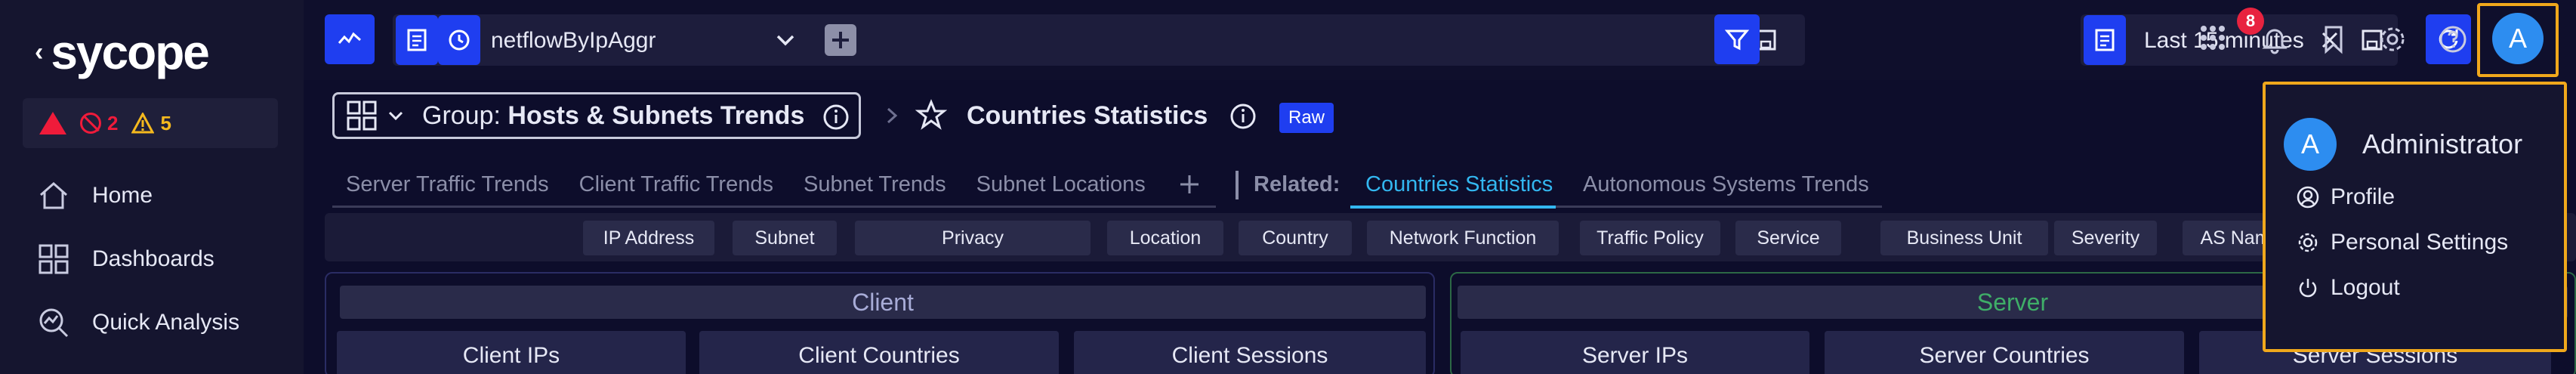  What do you see at coordinates (54, 323) in the screenshot?
I see `quick-analysis-icon` at bounding box center [54, 323].